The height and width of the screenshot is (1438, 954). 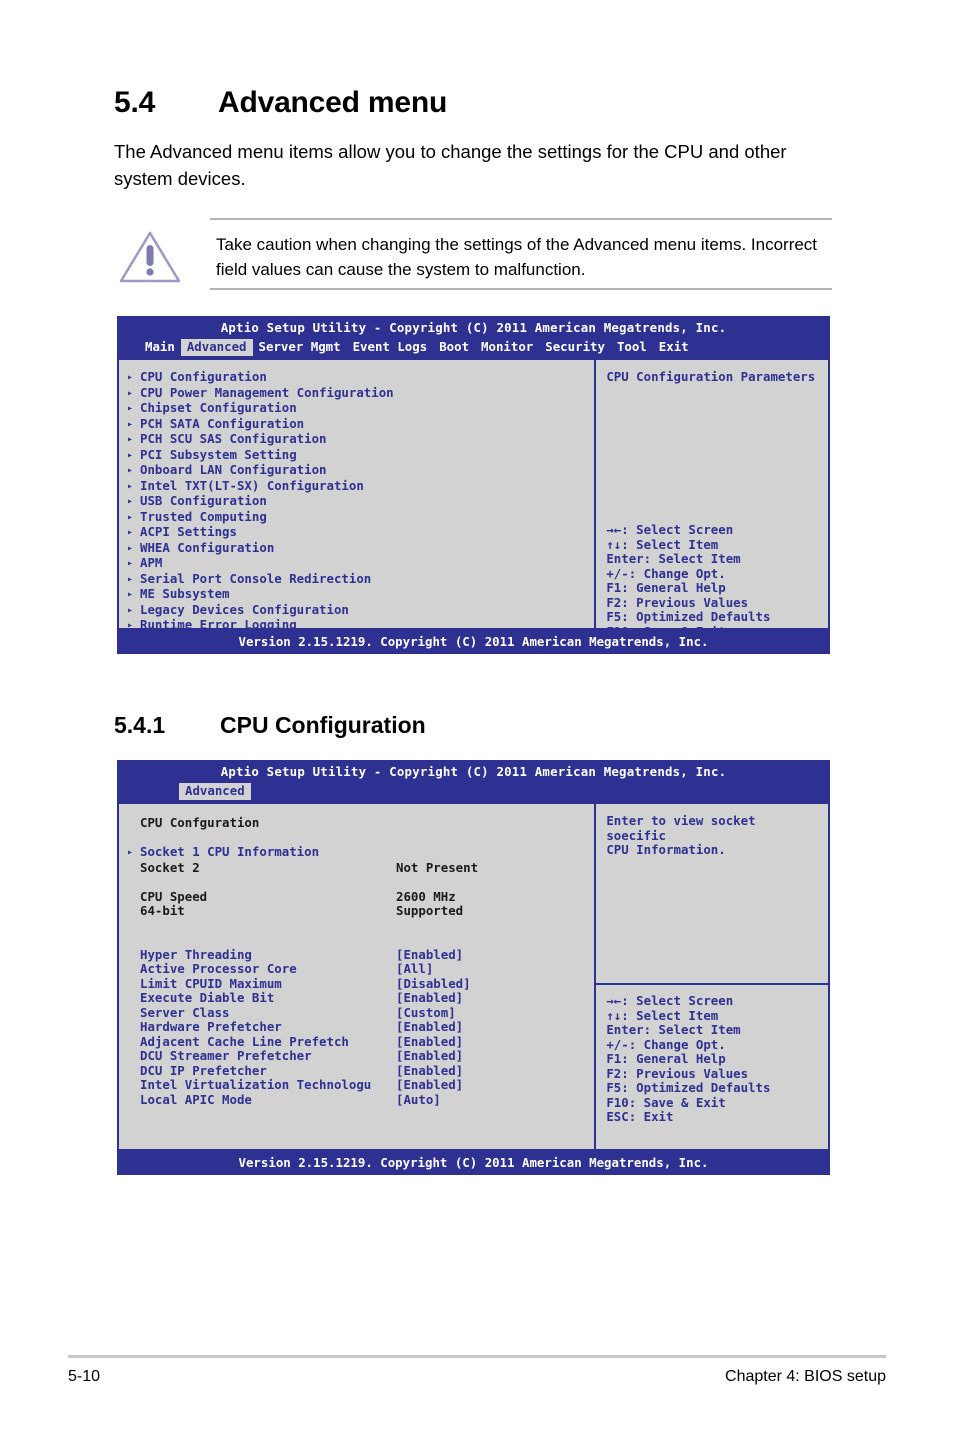 What do you see at coordinates (356, 455) in the screenshot?
I see `menu-item-pci-subsystem-setting: ▸ PCI Subsystem Setting` at bounding box center [356, 455].